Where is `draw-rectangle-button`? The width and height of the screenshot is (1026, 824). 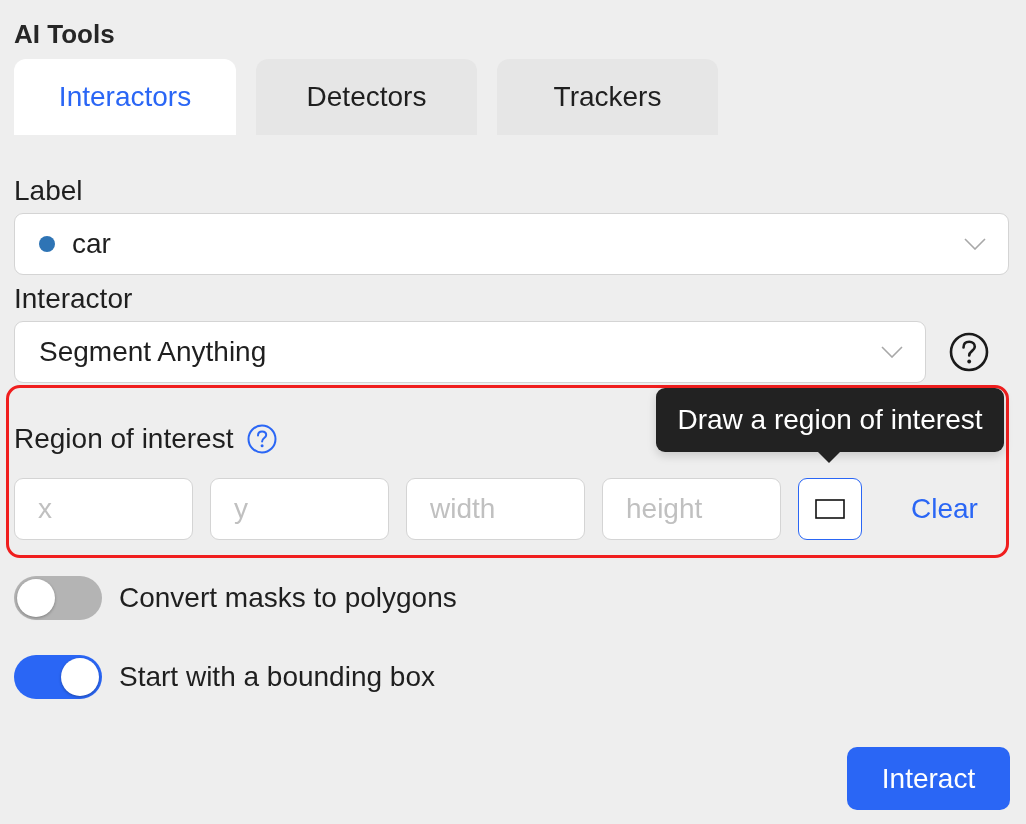
draw-rectangle-button is located at coordinates (830, 509).